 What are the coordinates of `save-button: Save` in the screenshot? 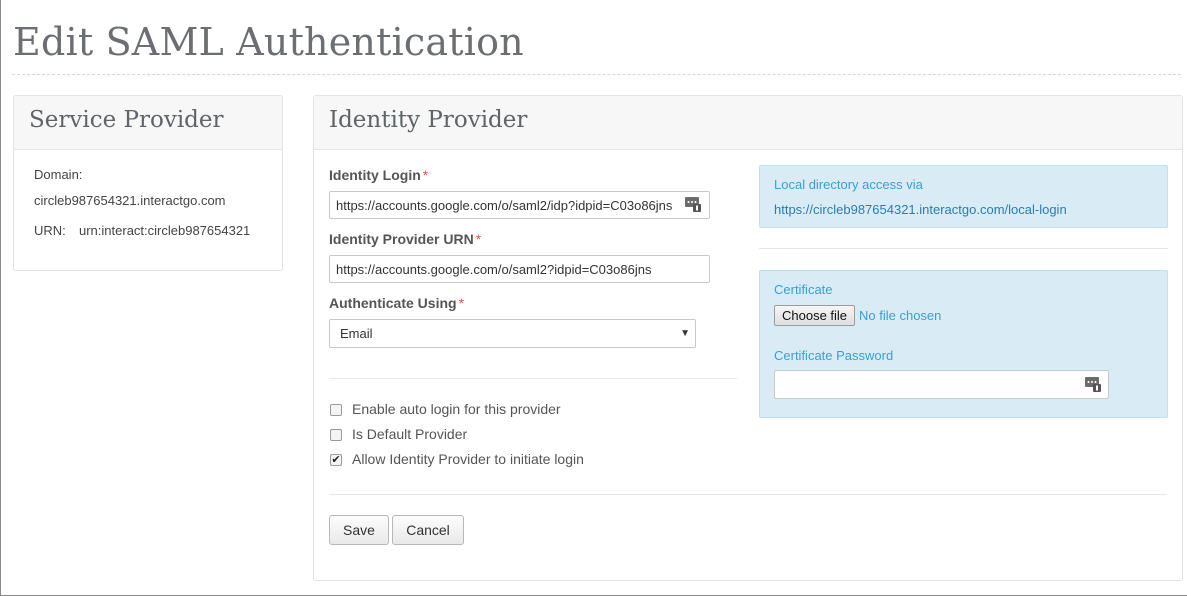 It's located at (359, 530).